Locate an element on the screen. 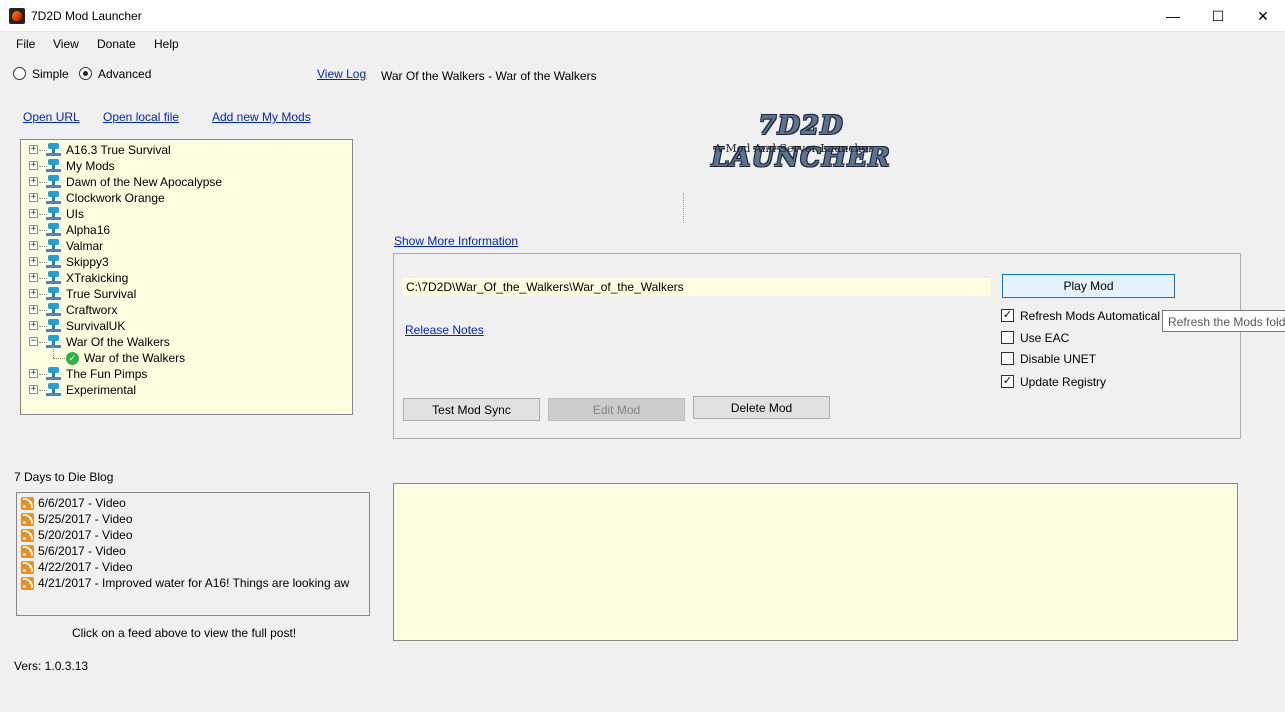 The width and height of the screenshot is (1285, 712). delete-mod-button: Delete Mod is located at coordinates (761, 407).